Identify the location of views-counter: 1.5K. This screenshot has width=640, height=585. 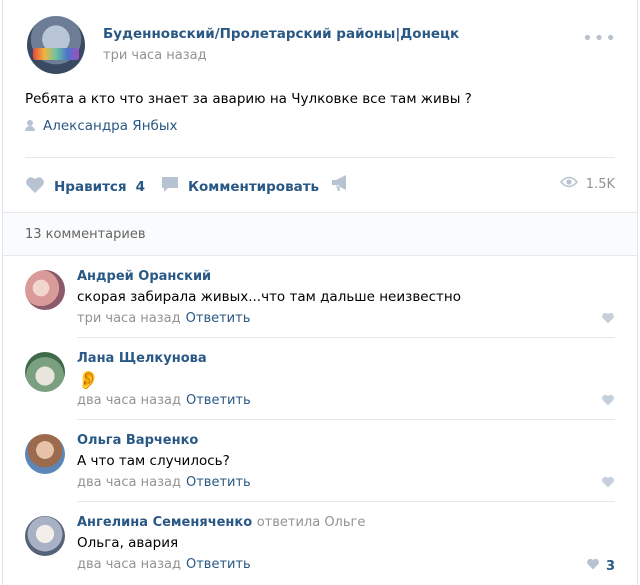
(587, 184).